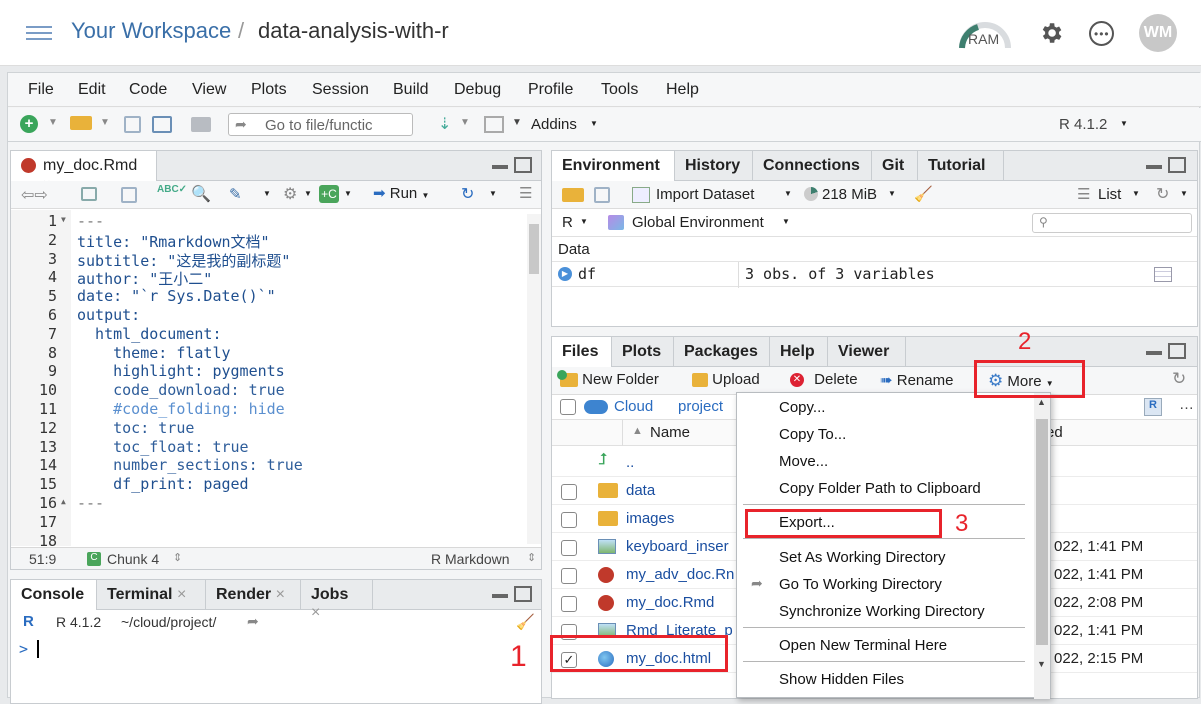 The image size is (1201, 704). I want to click on crumb-cloud: Cloud, so click(633, 406).